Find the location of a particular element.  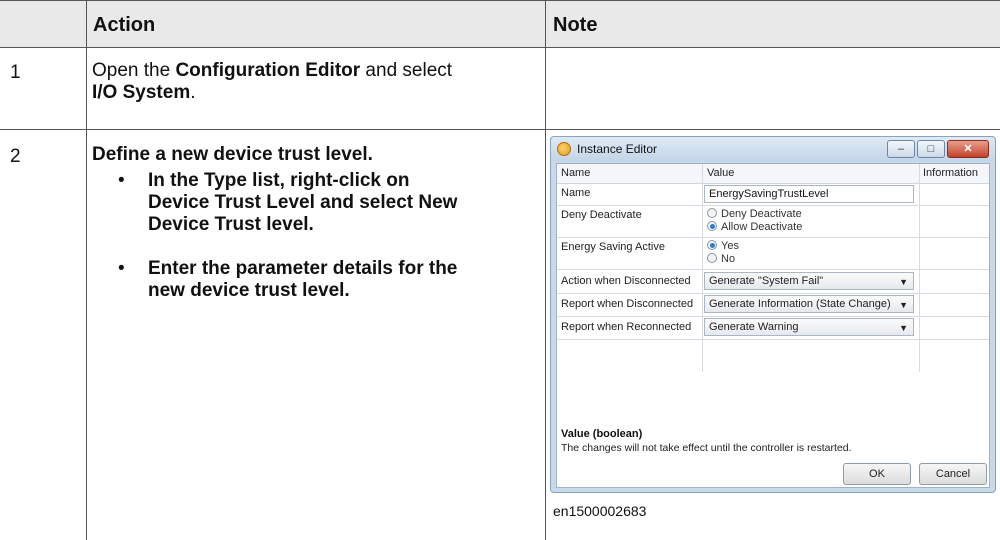

param-name: Name is located at coordinates (576, 193).